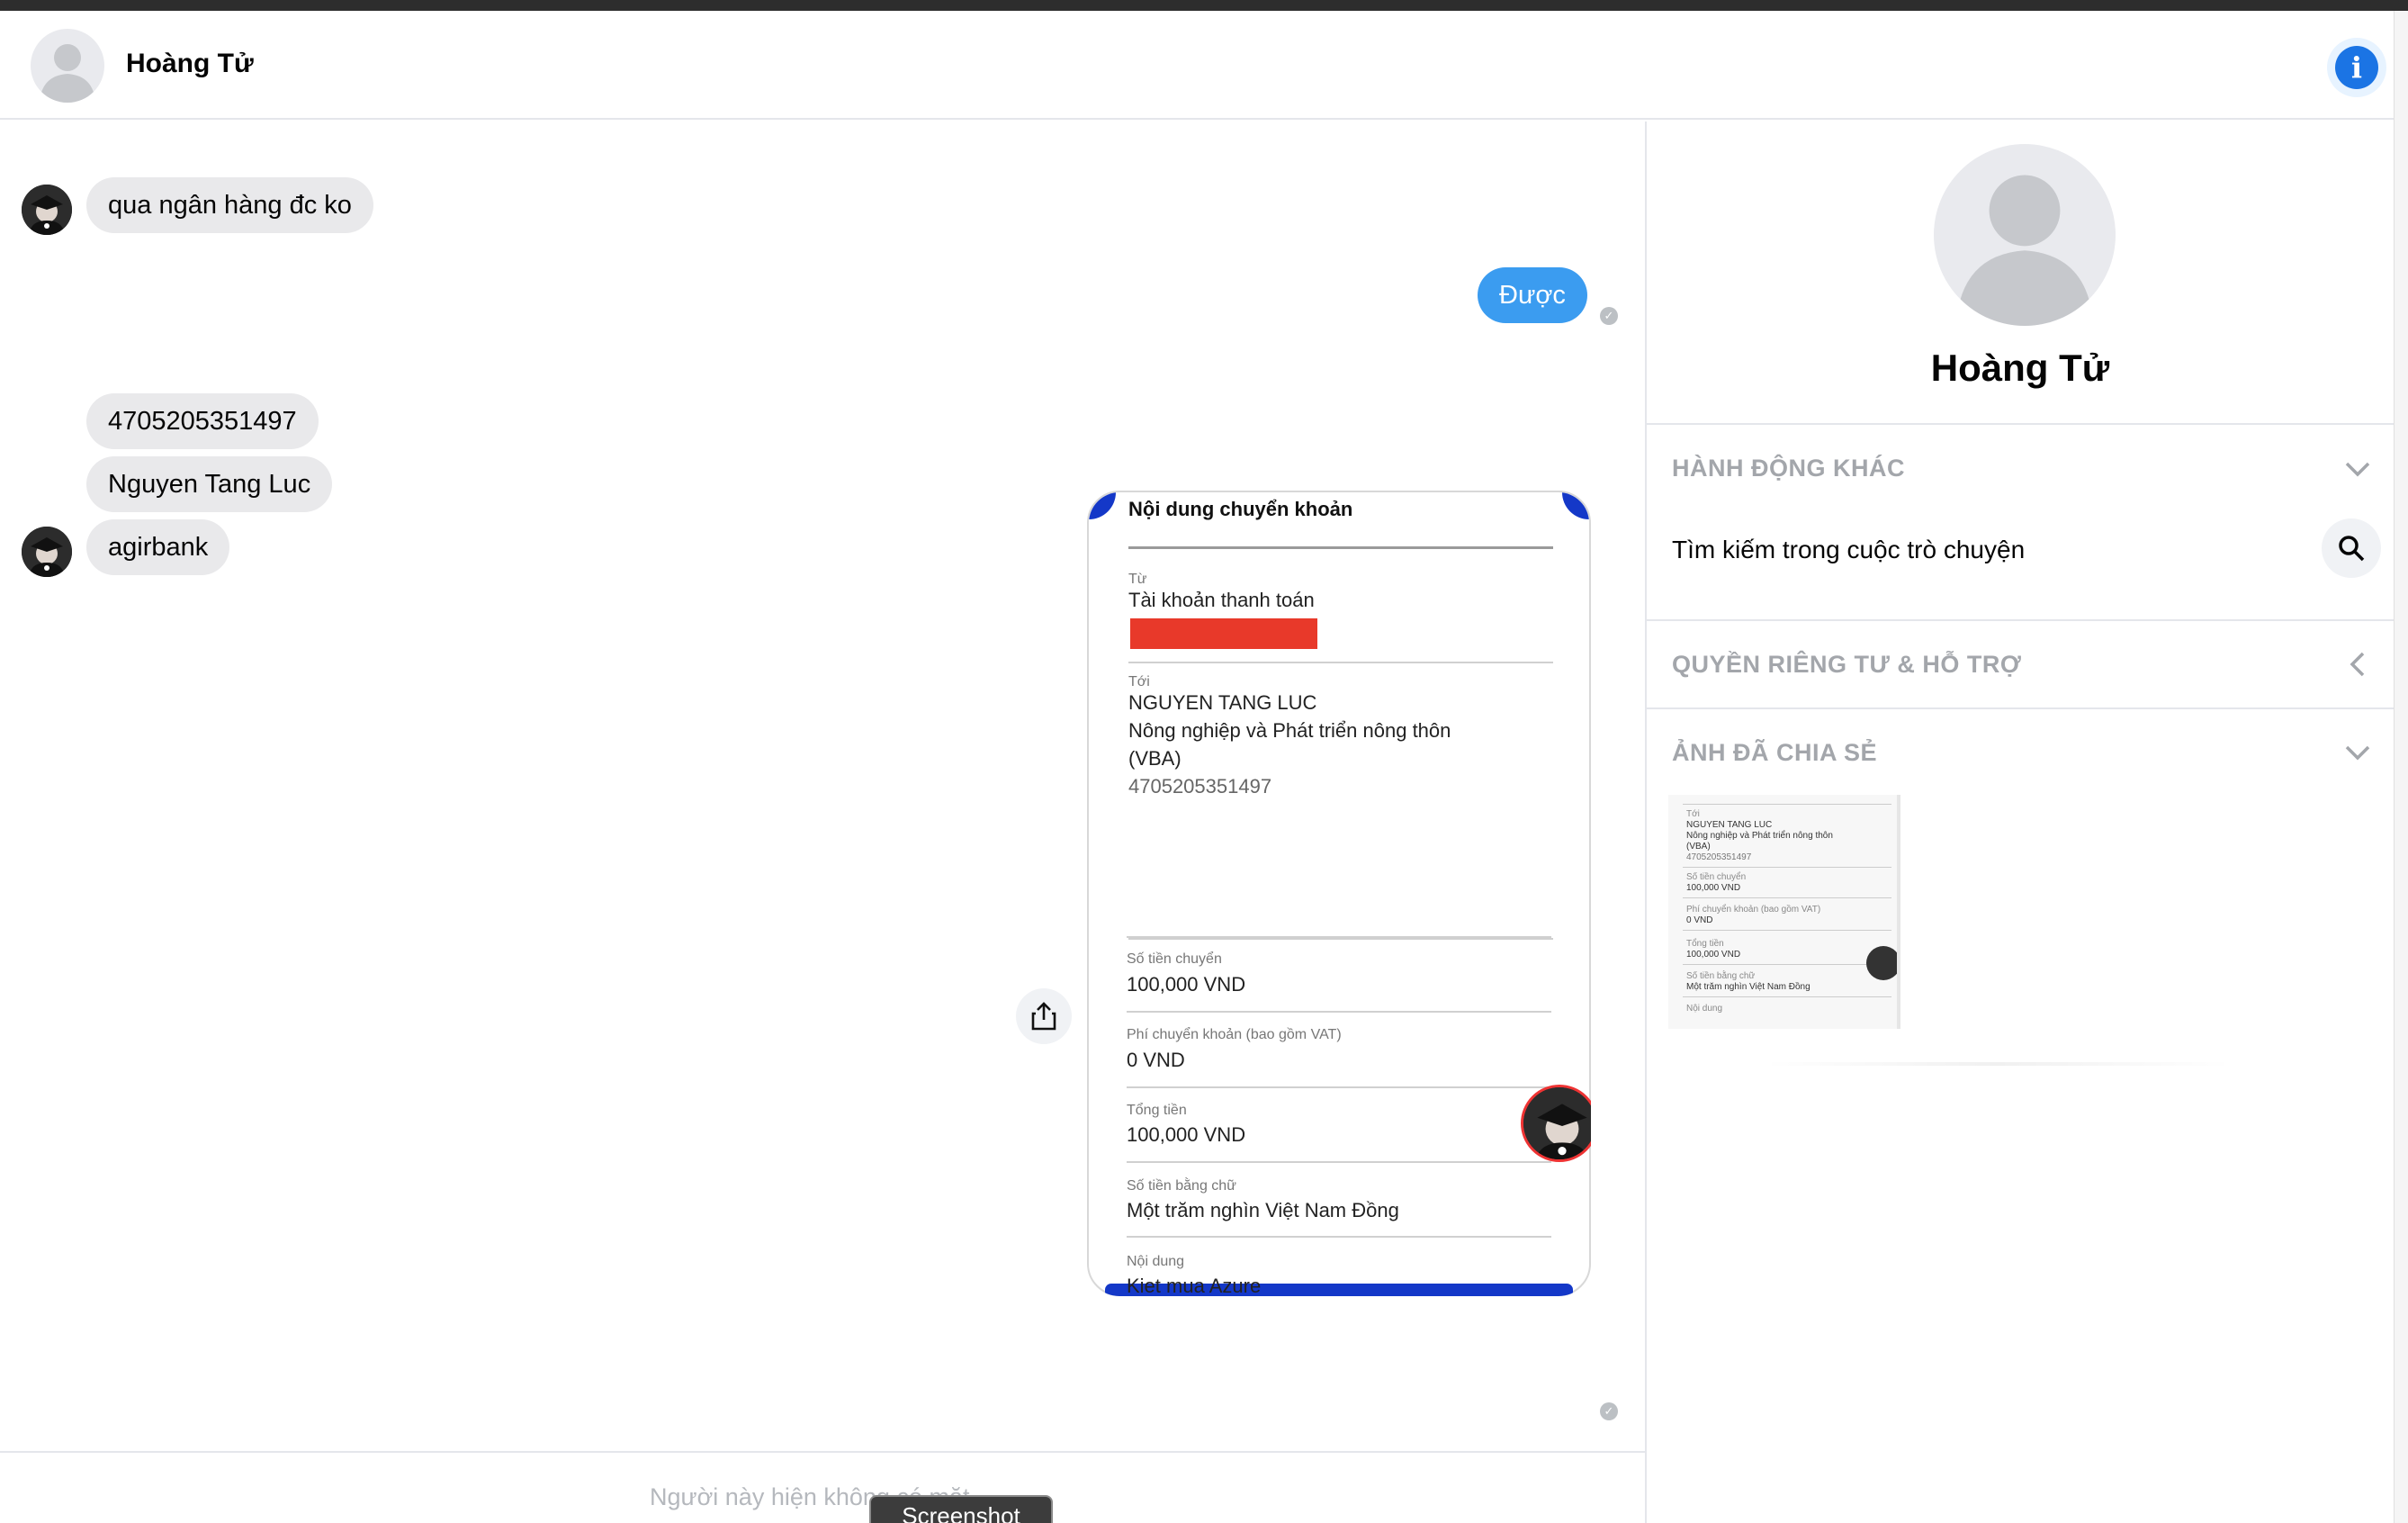 The width and height of the screenshot is (2408, 1523). I want to click on thumb-text: Nội dung, so click(1704, 1009).